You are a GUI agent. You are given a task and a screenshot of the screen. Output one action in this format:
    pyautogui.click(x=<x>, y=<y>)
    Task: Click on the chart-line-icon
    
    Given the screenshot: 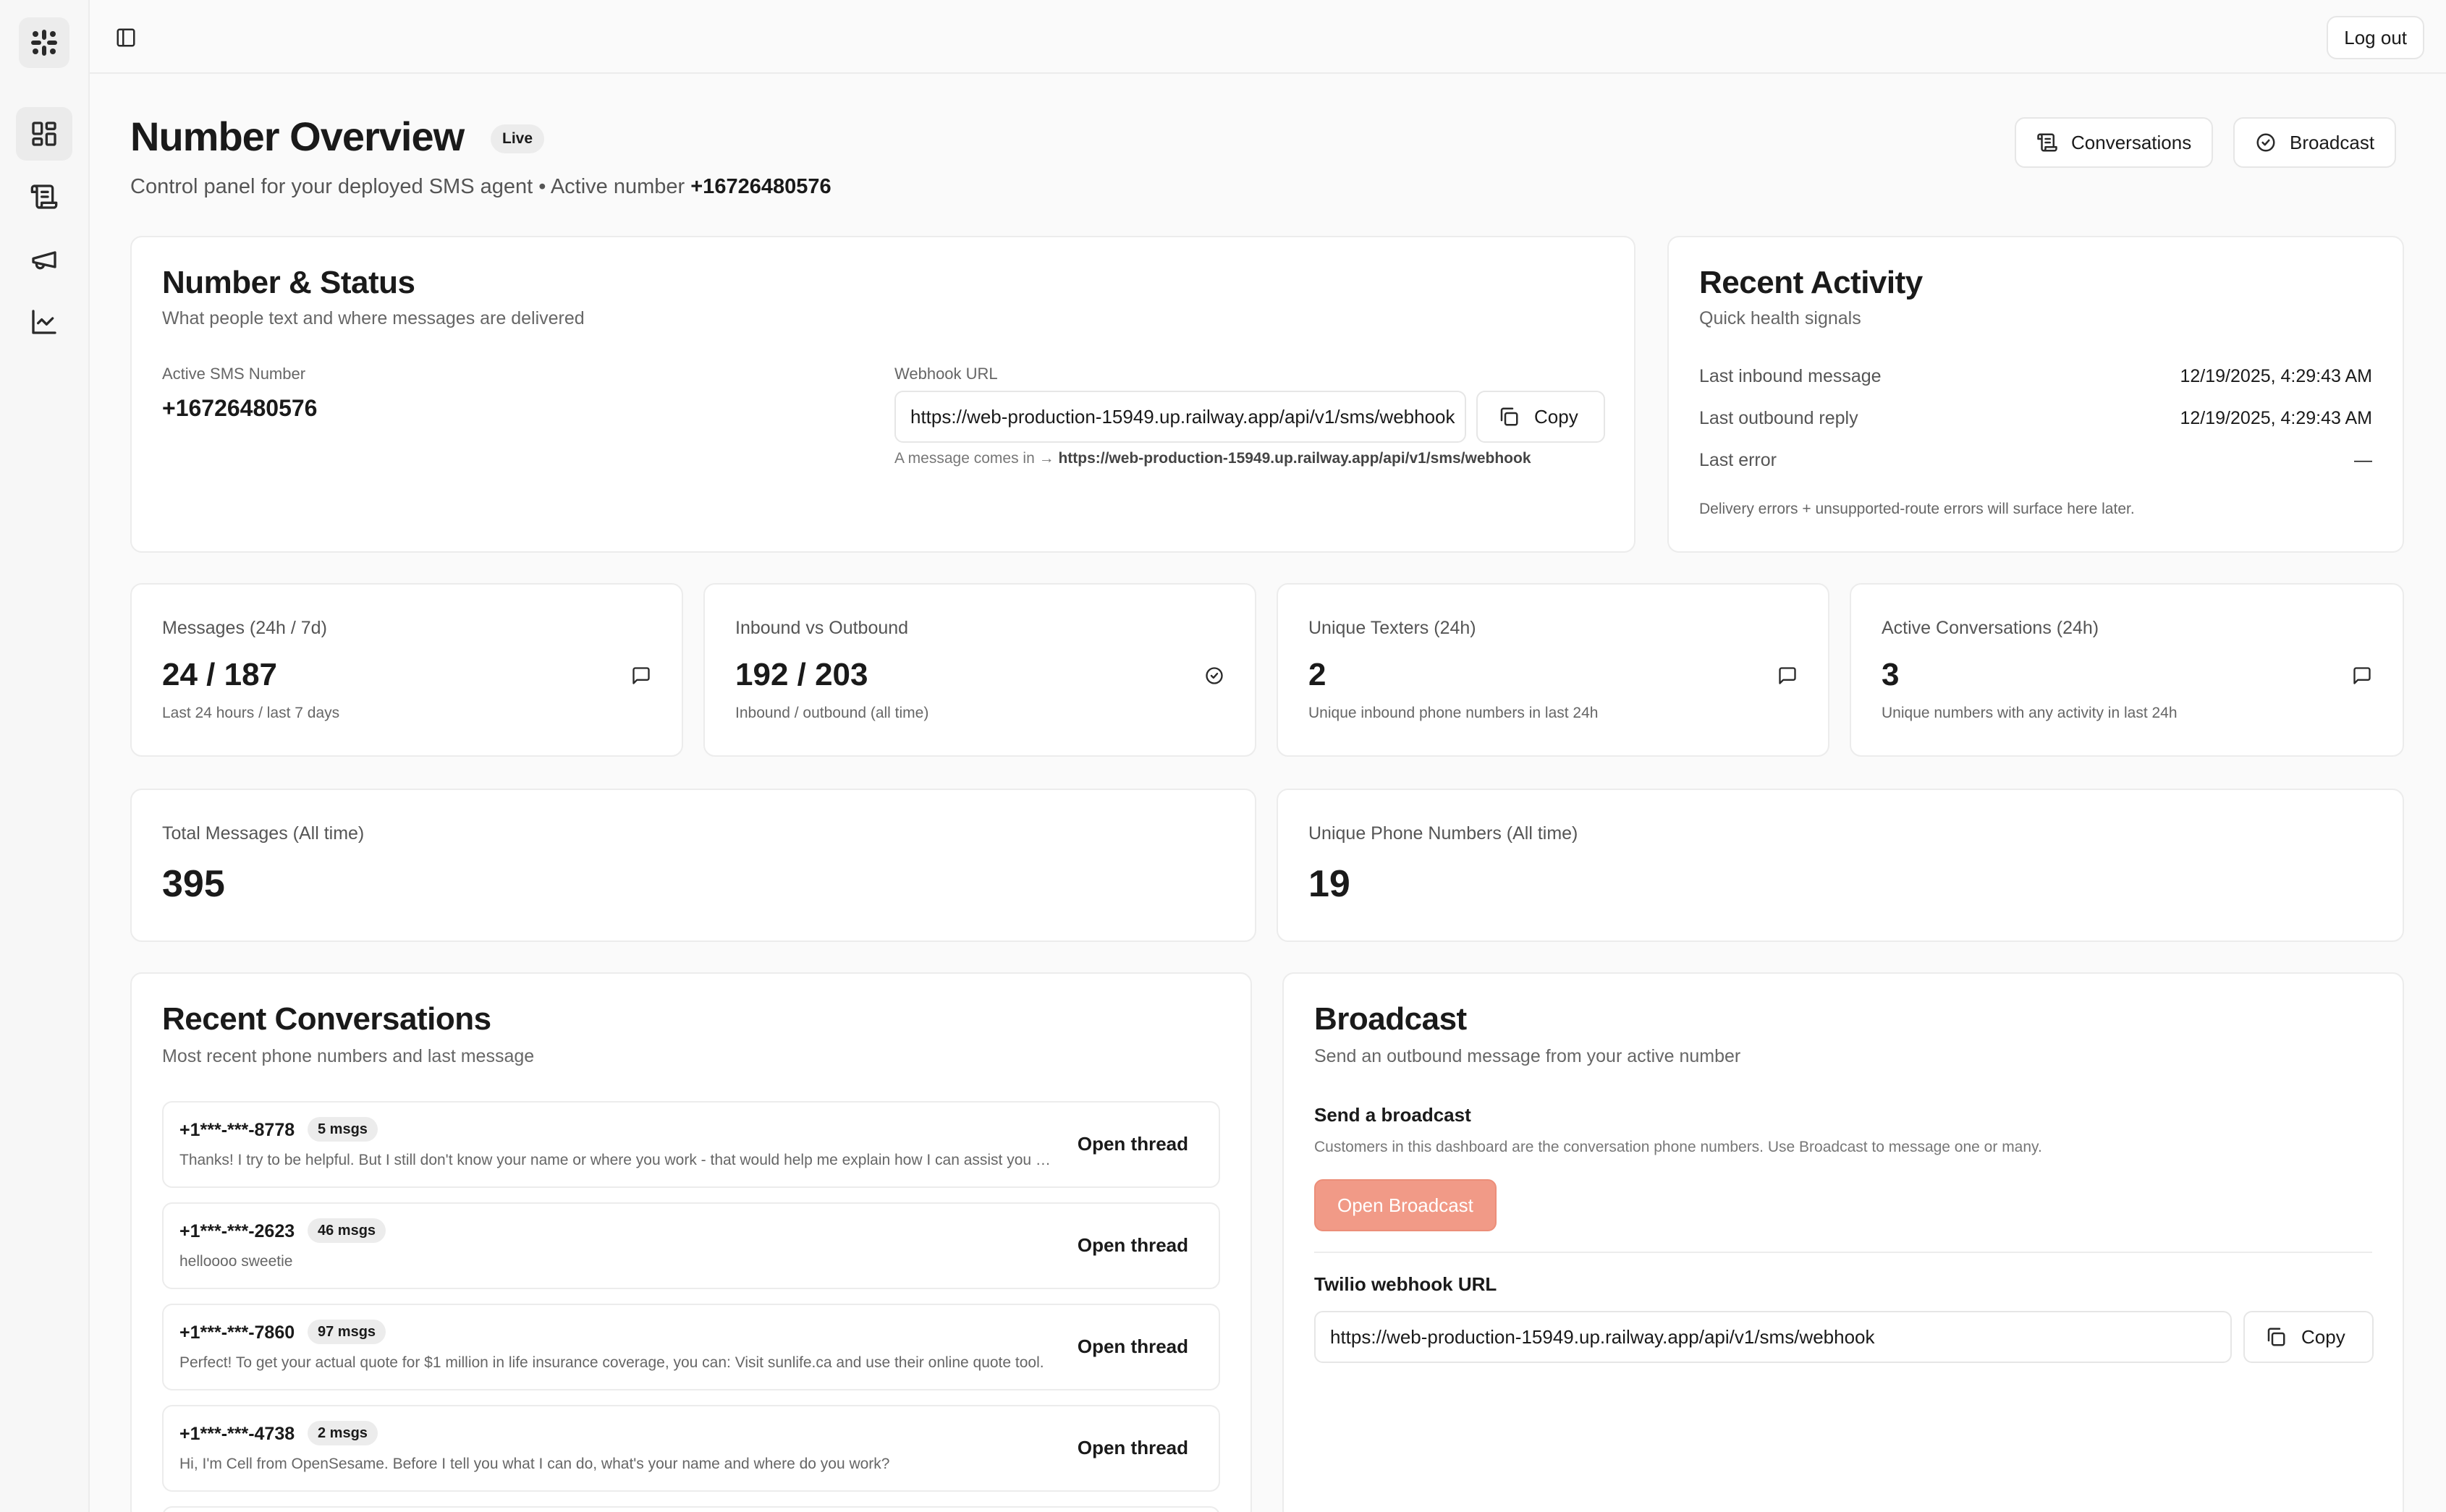 What is the action you would take?
    pyautogui.click(x=44, y=322)
    